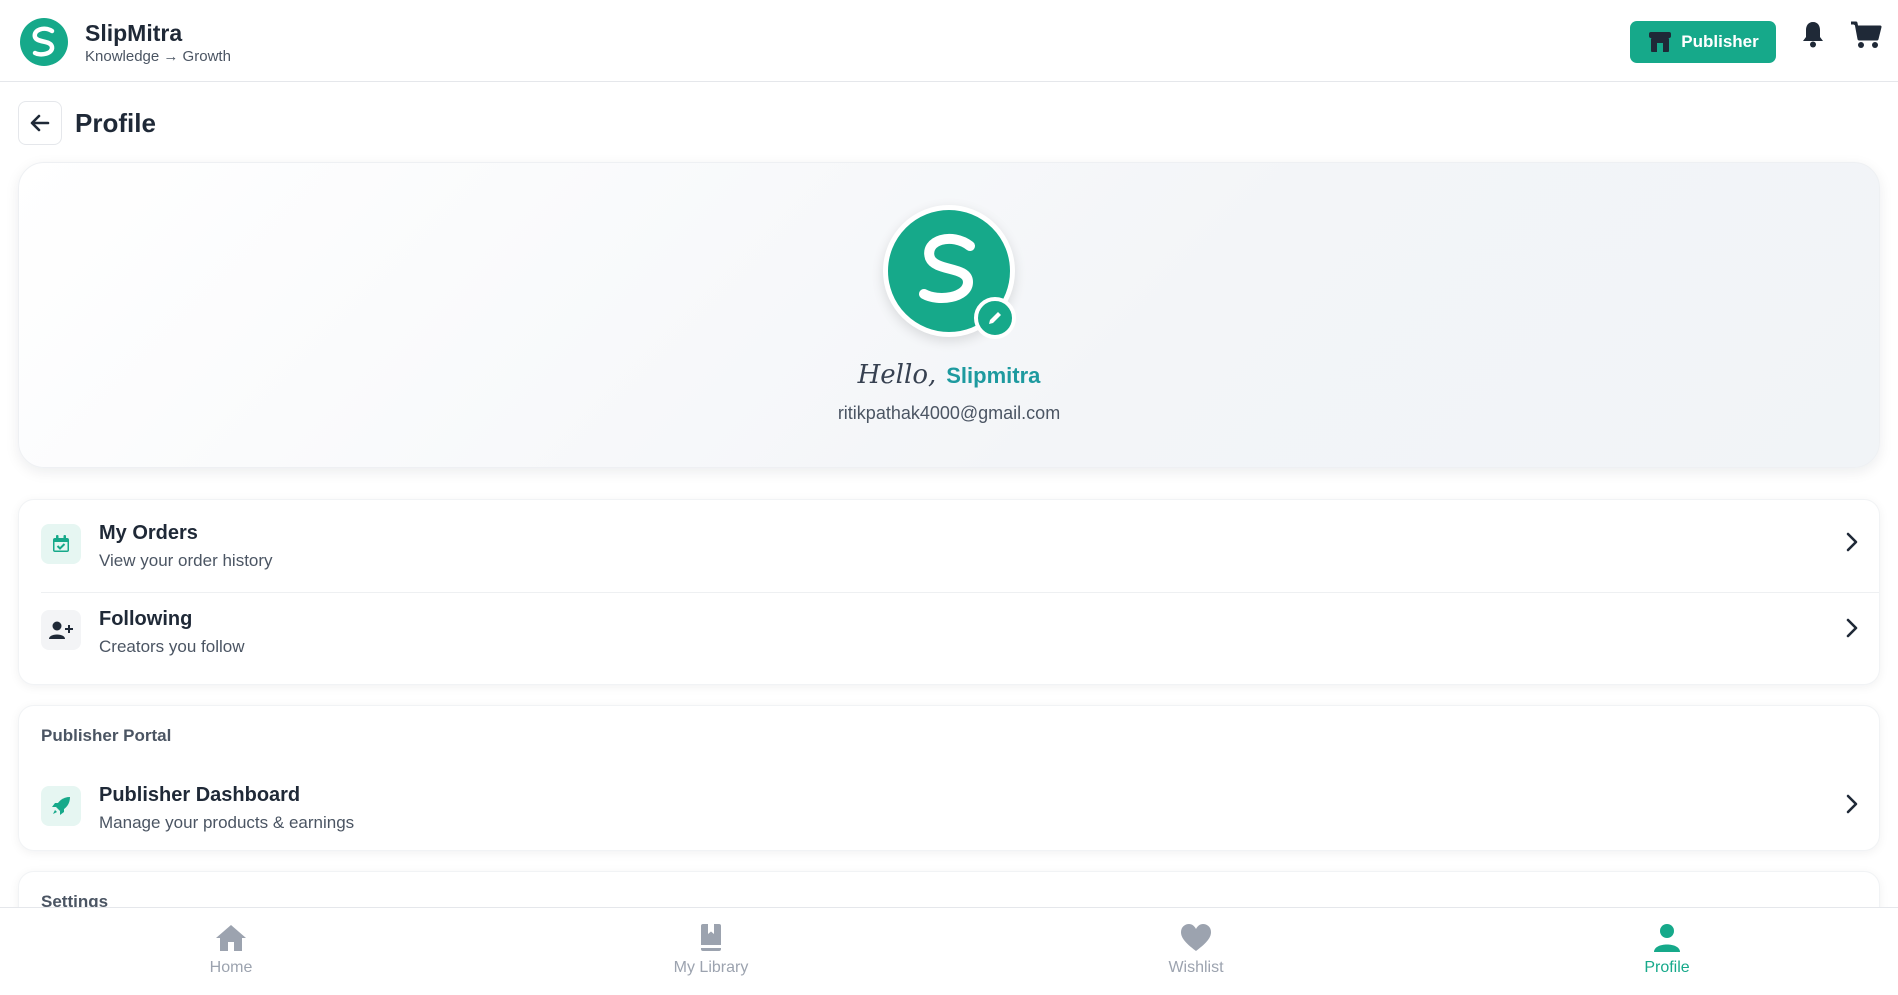 The height and width of the screenshot is (995, 1898). I want to click on publisher-dashboard-subtitle: Manage your products & earnings, so click(227, 822).